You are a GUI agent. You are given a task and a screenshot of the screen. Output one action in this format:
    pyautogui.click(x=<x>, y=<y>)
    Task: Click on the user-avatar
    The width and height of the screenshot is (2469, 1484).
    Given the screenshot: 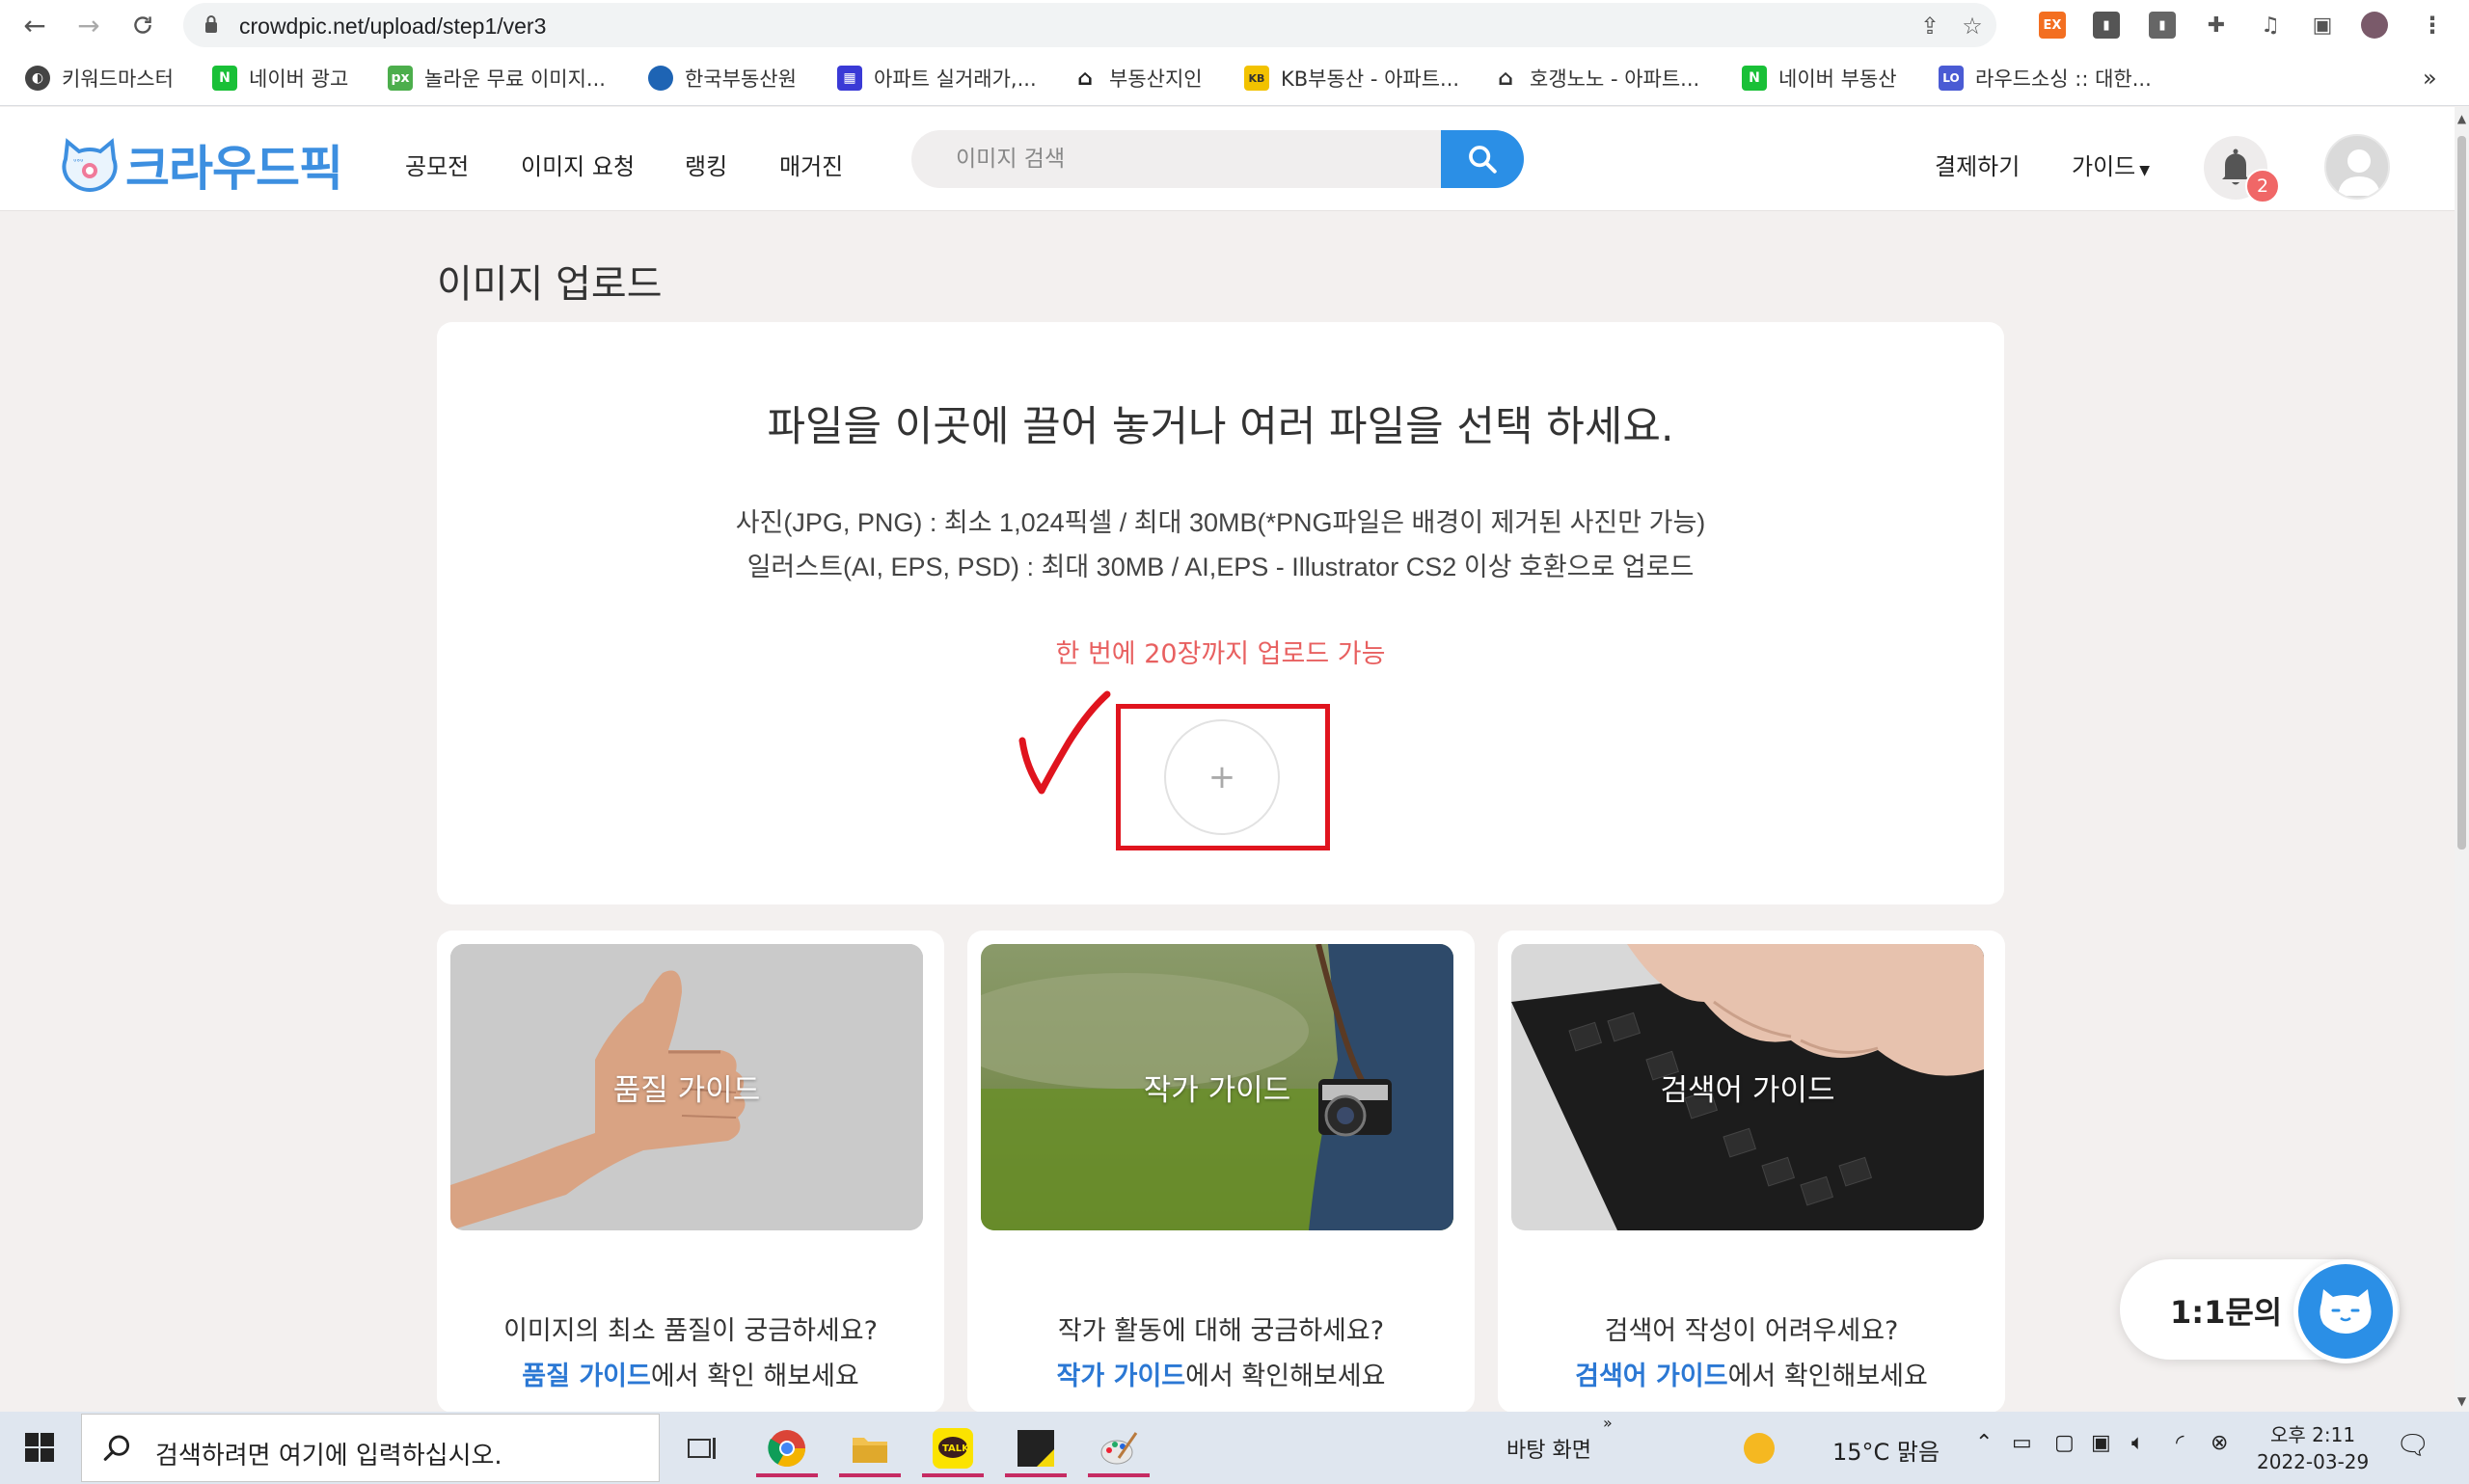 What is the action you would take?
    pyautogui.click(x=2357, y=167)
    